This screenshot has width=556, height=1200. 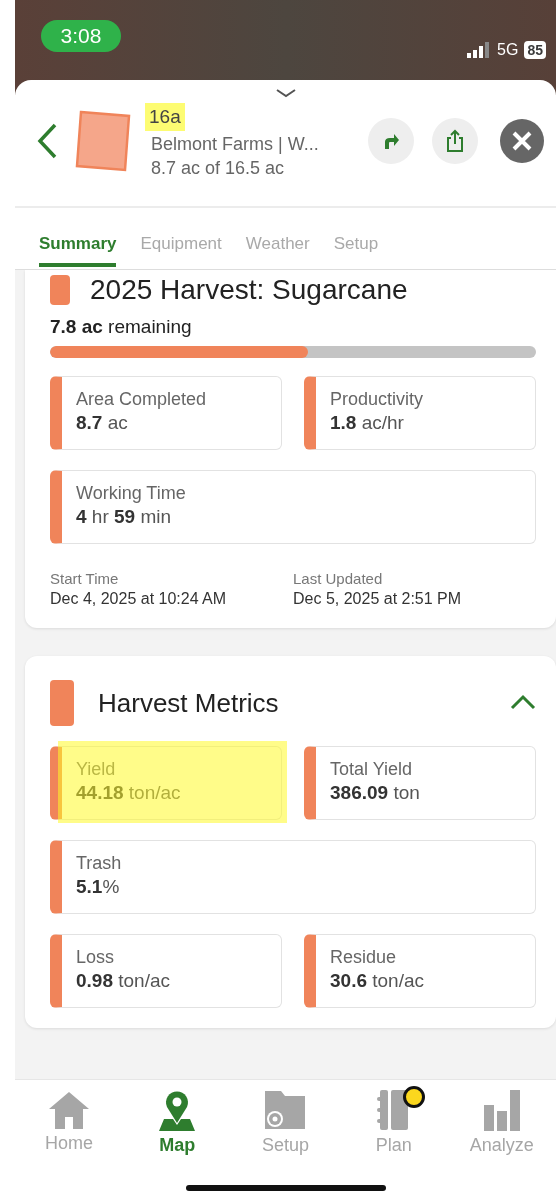 What do you see at coordinates (372, 769) in the screenshot?
I see `metric-label: Total Yield` at bounding box center [372, 769].